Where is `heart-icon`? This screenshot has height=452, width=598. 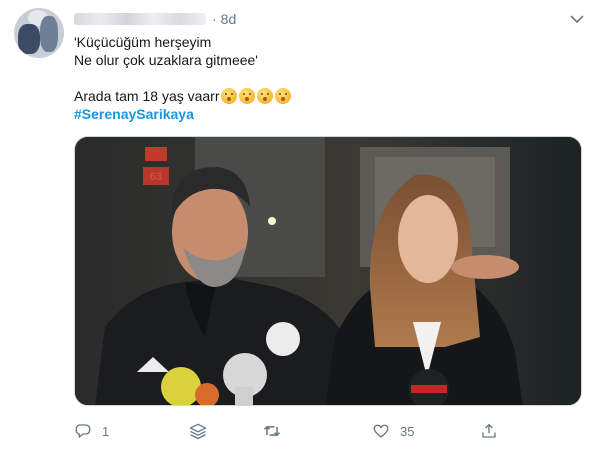
heart-icon is located at coordinates (381, 431).